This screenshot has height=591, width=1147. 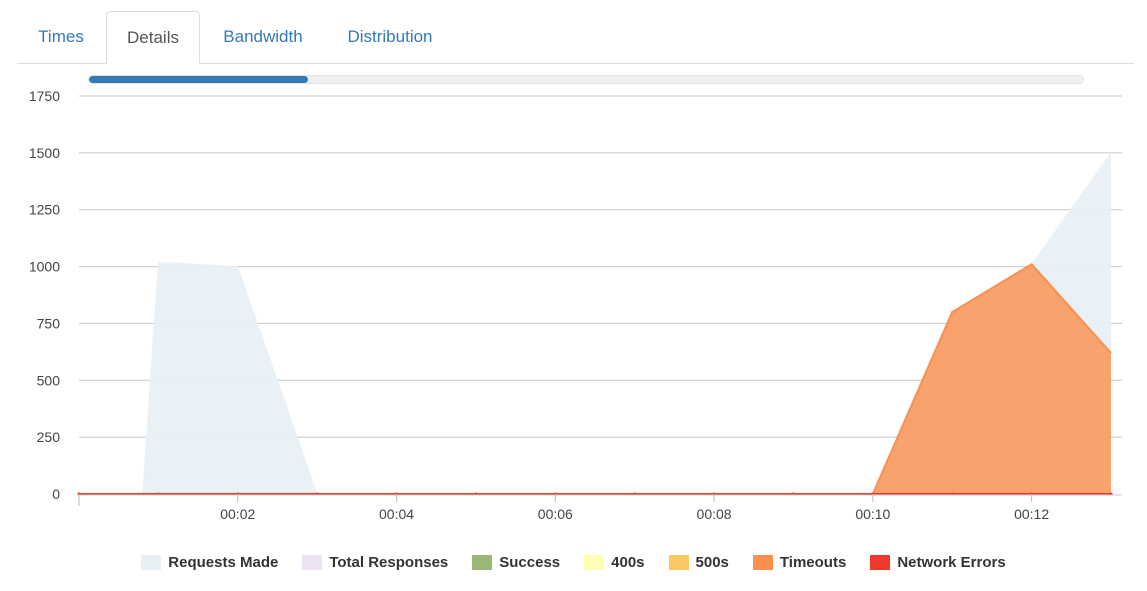 I want to click on y-tick-label: 1000, so click(x=44, y=267).